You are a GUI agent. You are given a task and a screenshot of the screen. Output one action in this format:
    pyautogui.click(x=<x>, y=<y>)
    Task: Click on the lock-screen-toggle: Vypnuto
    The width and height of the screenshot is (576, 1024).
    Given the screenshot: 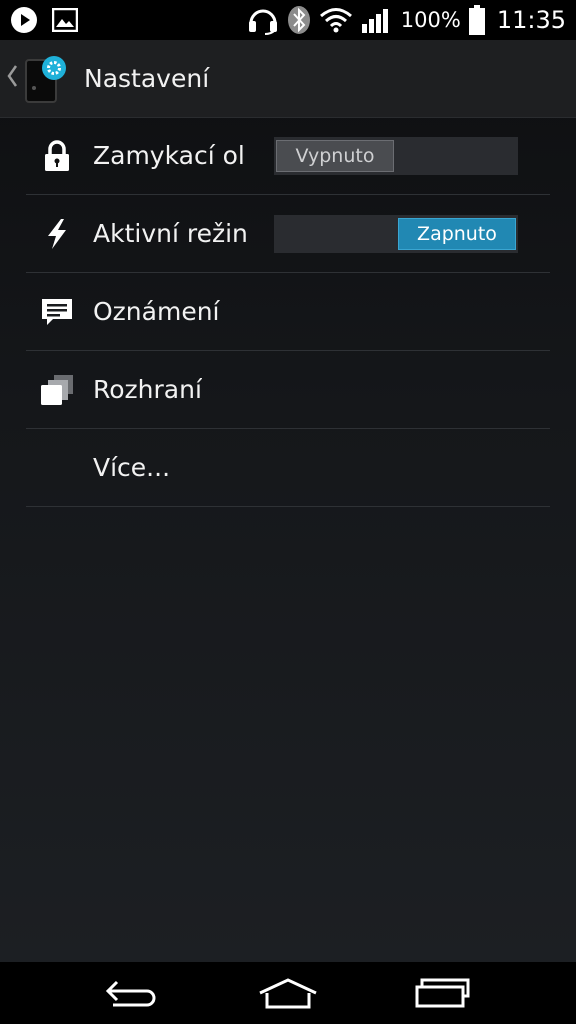 What is the action you would take?
    pyautogui.click(x=396, y=155)
    